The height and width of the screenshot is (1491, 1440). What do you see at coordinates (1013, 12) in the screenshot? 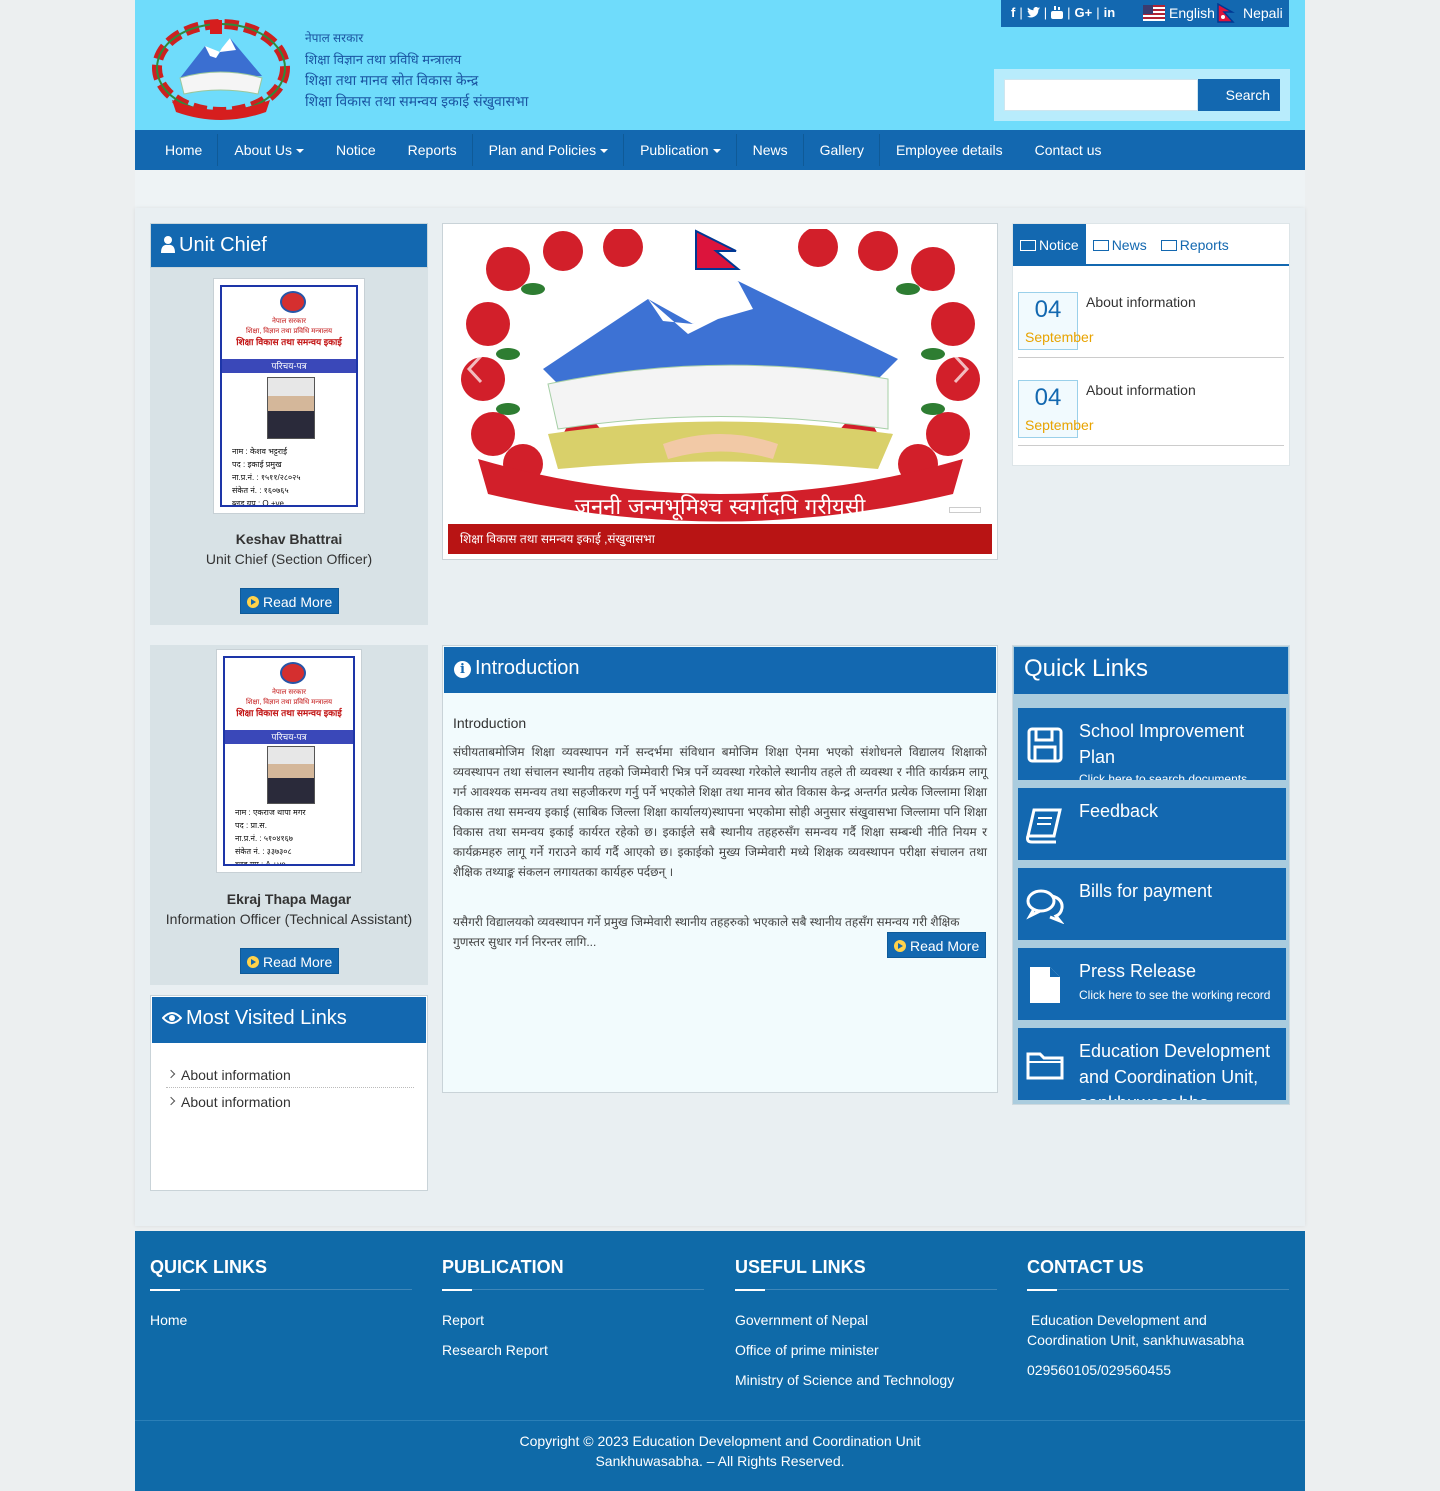
I see `facebook-icon: f` at bounding box center [1013, 12].